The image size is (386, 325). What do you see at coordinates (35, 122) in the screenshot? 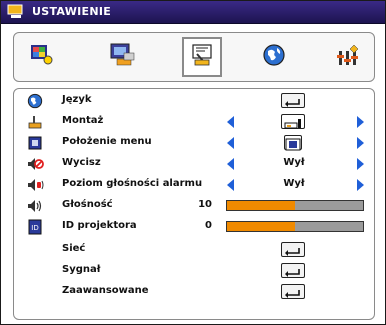
I see `projector-icon` at bounding box center [35, 122].